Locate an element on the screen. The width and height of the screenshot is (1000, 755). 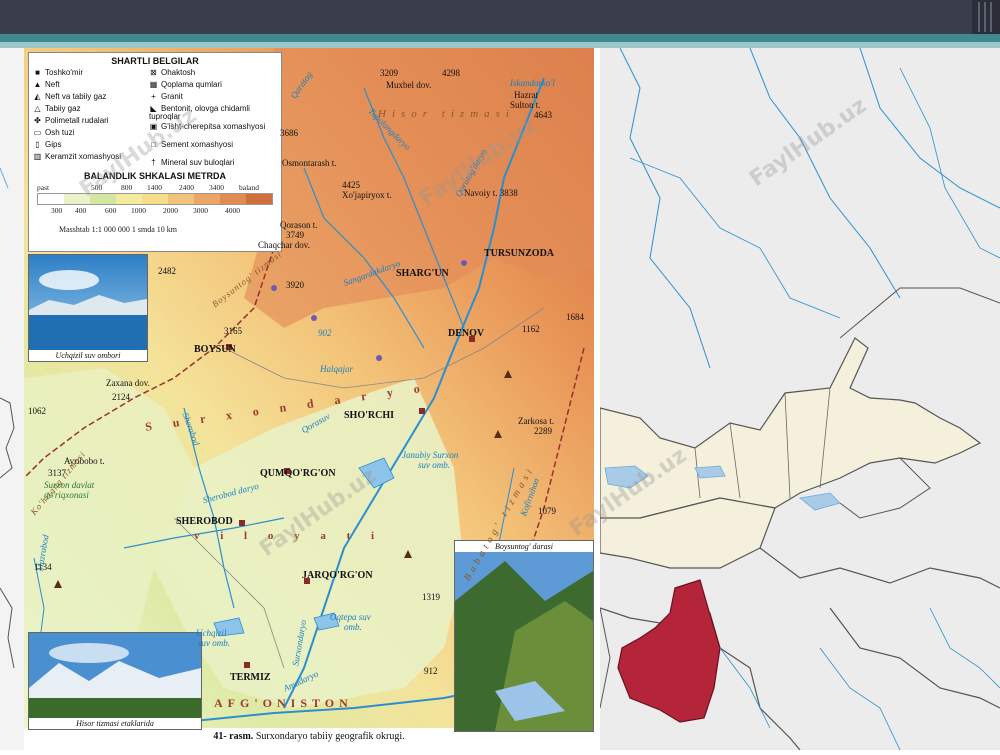
slide-header-stripe is located at coordinates (500, 38).